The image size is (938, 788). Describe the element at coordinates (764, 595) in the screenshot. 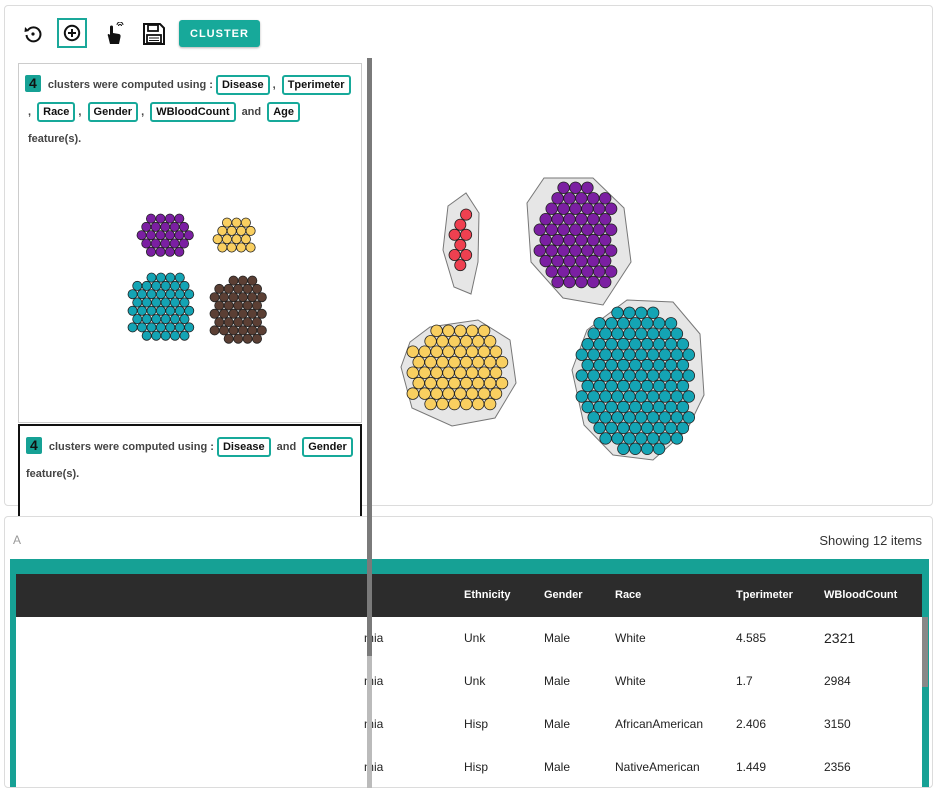

I see `column-header: Tperimeter` at that location.